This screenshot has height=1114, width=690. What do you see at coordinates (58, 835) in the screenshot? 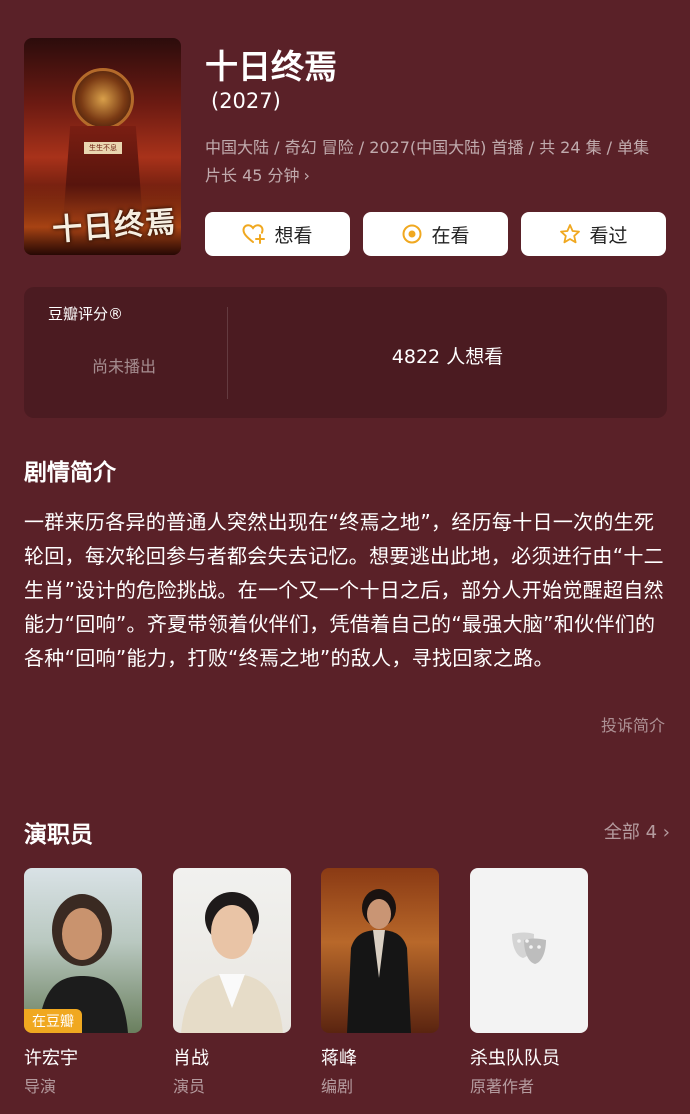
I see `cast-heading: 演职员` at bounding box center [58, 835].